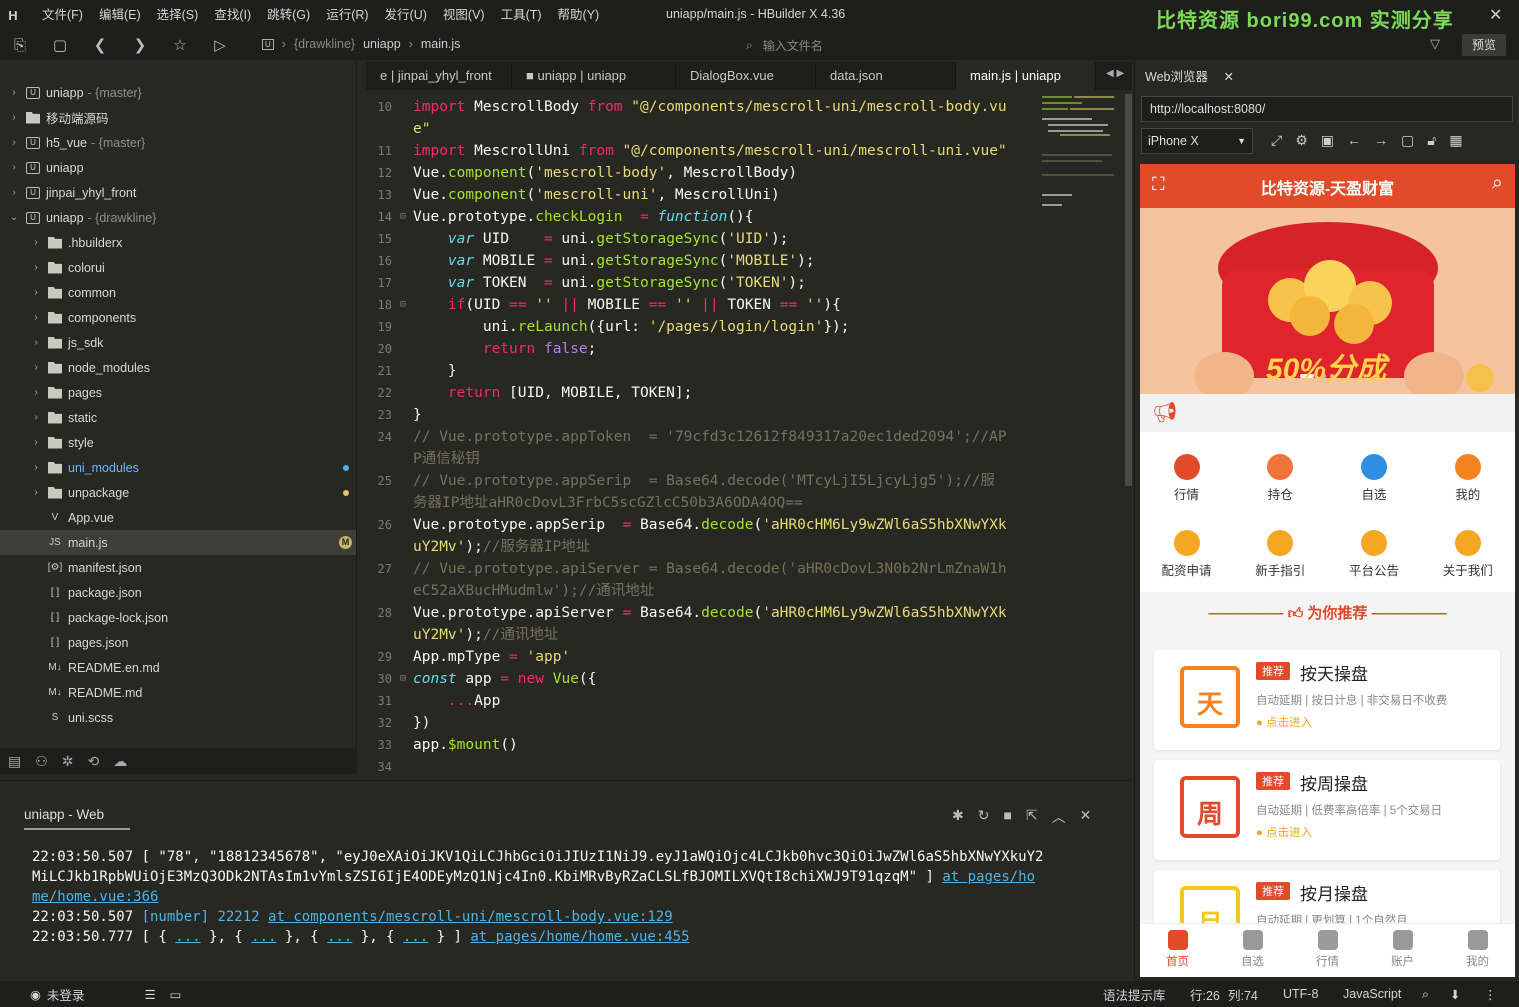  What do you see at coordinates (1327, 109) in the screenshot?
I see `url-input` at bounding box center [1327, 109].